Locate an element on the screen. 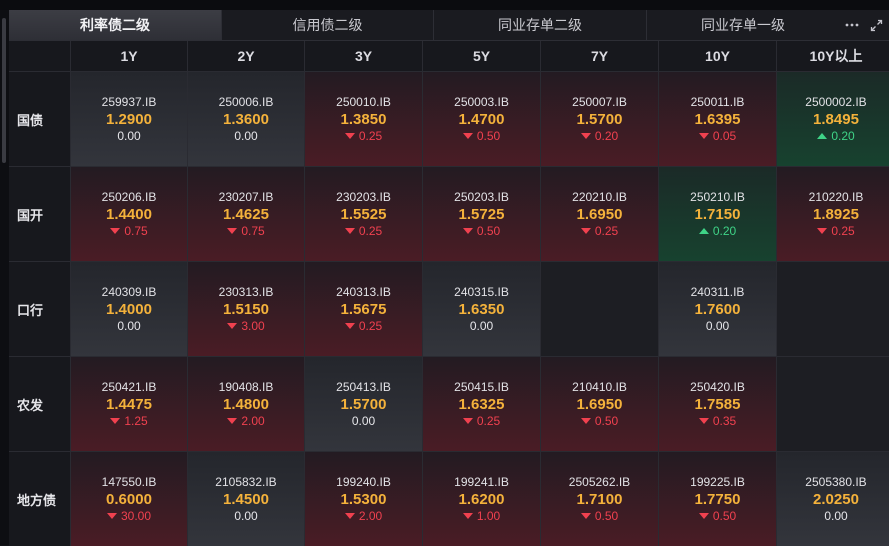  bond-cell: 230203.IB 1.5525 0.25 is located at coordinates (363, 214).